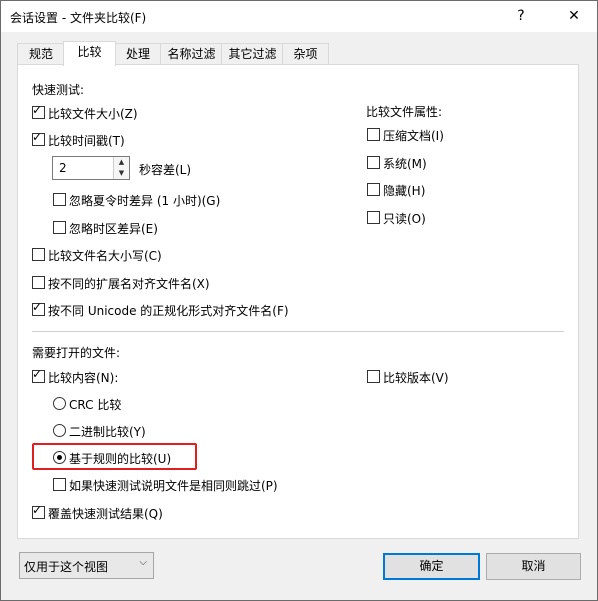  What do you see at coordinates (58, 90) in the screenshot?
I see `quick-test-heading: 快速测试:` at bounding box center [58, 90].